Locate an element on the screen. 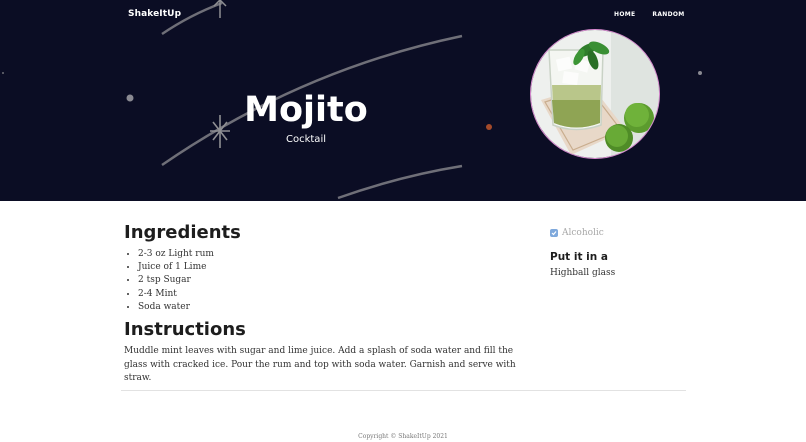 The image size is (806, 442). brand-logo: ShakeItUp is located at coordinates (154, 14).